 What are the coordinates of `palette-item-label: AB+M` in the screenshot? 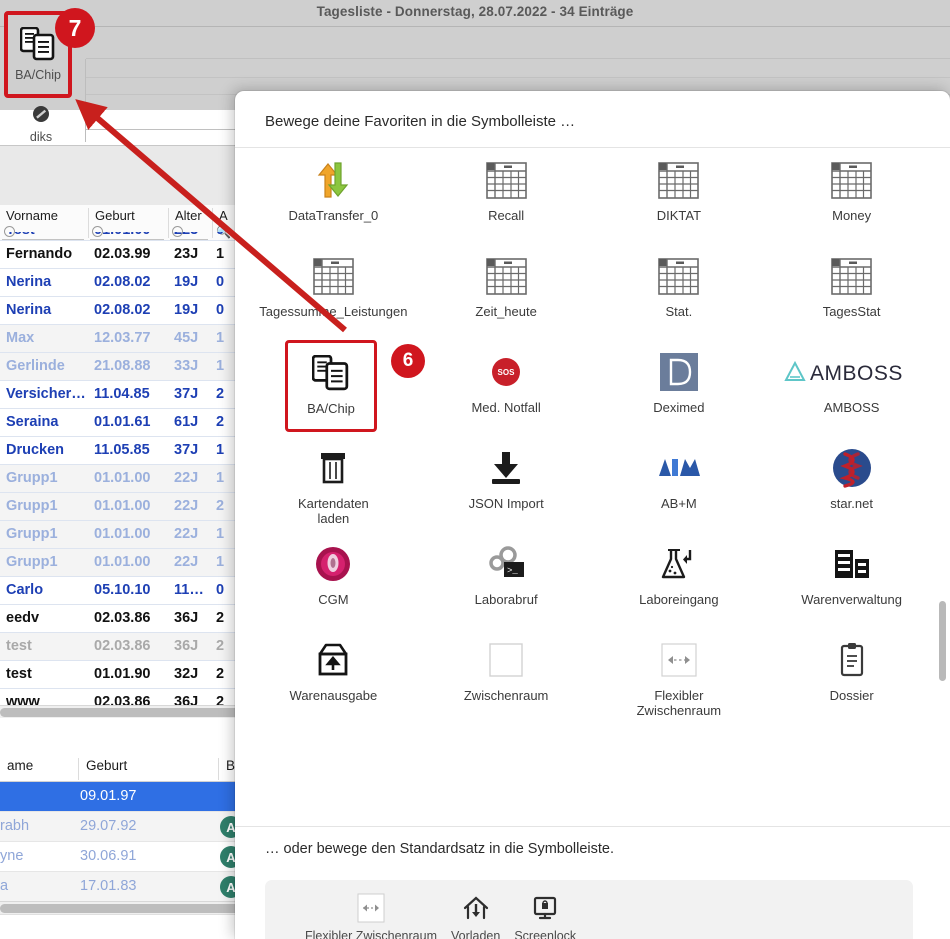 It's located at (678, 503).